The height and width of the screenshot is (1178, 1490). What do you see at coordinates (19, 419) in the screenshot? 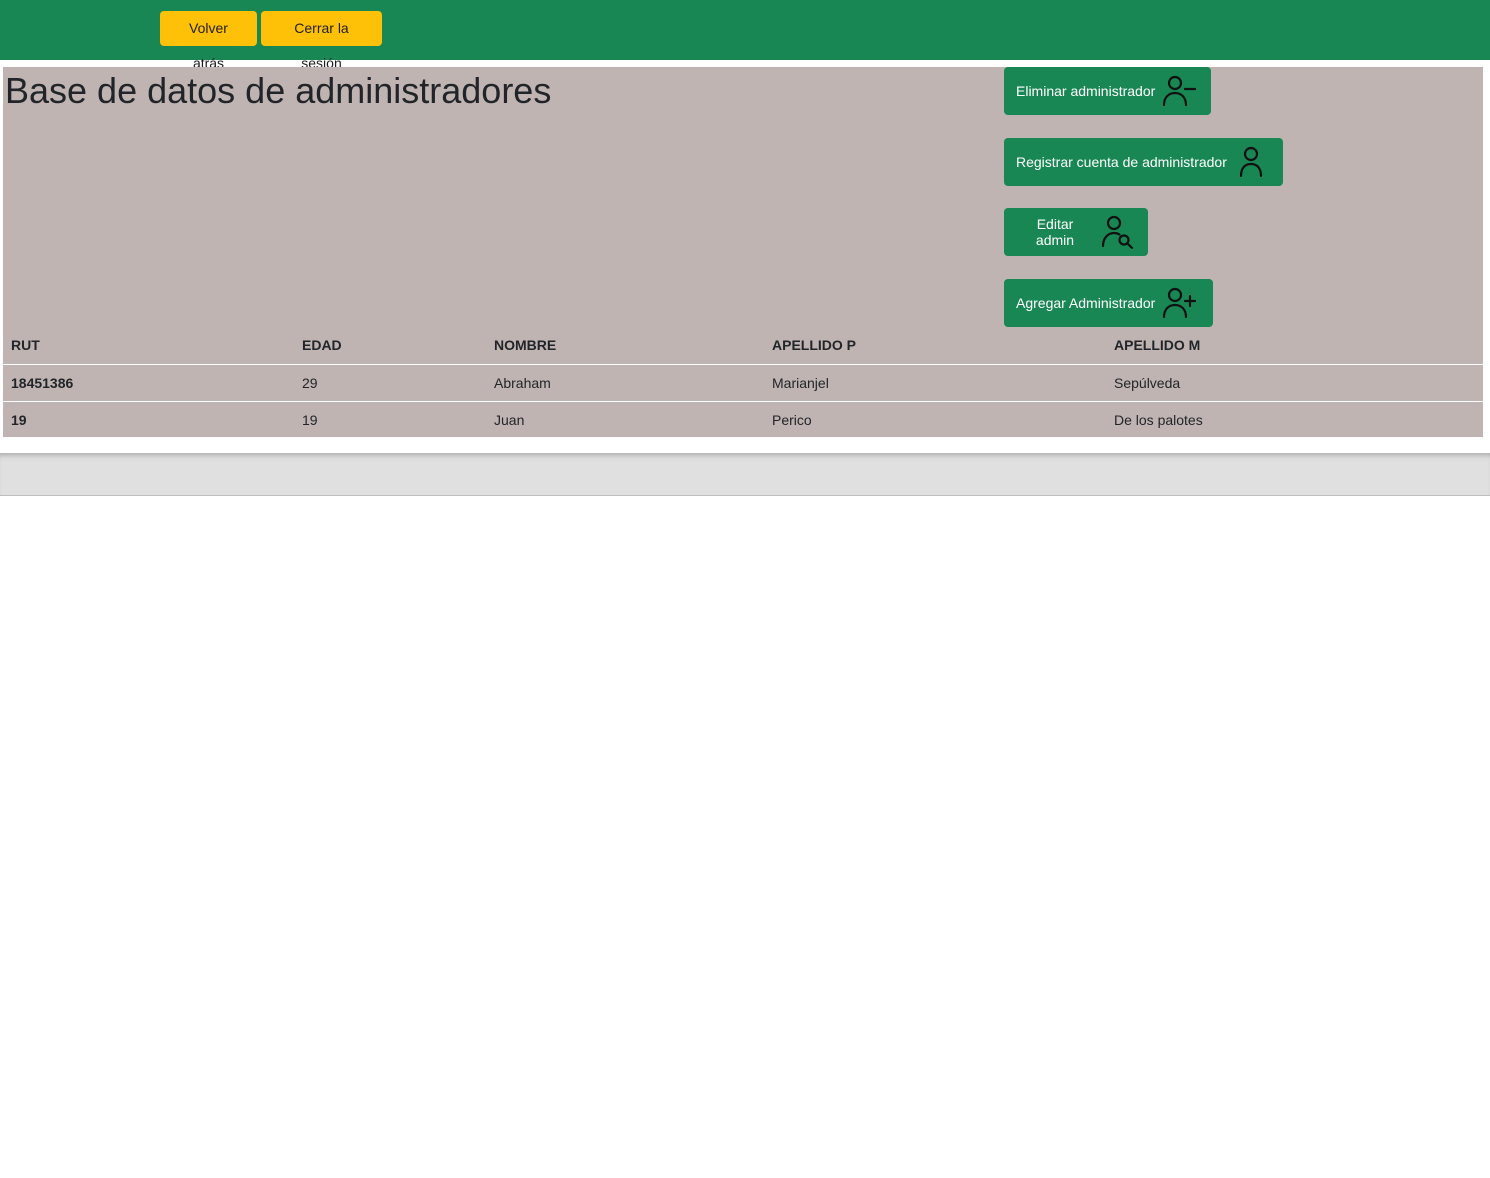
I see `cell-rut: 19` at bounding box center [19, 419].